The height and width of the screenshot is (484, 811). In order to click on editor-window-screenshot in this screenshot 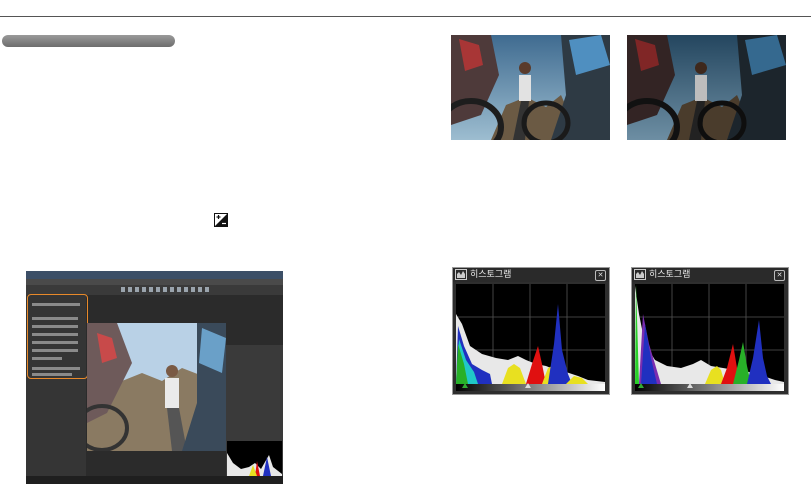, I will do `click(154, 377)`.